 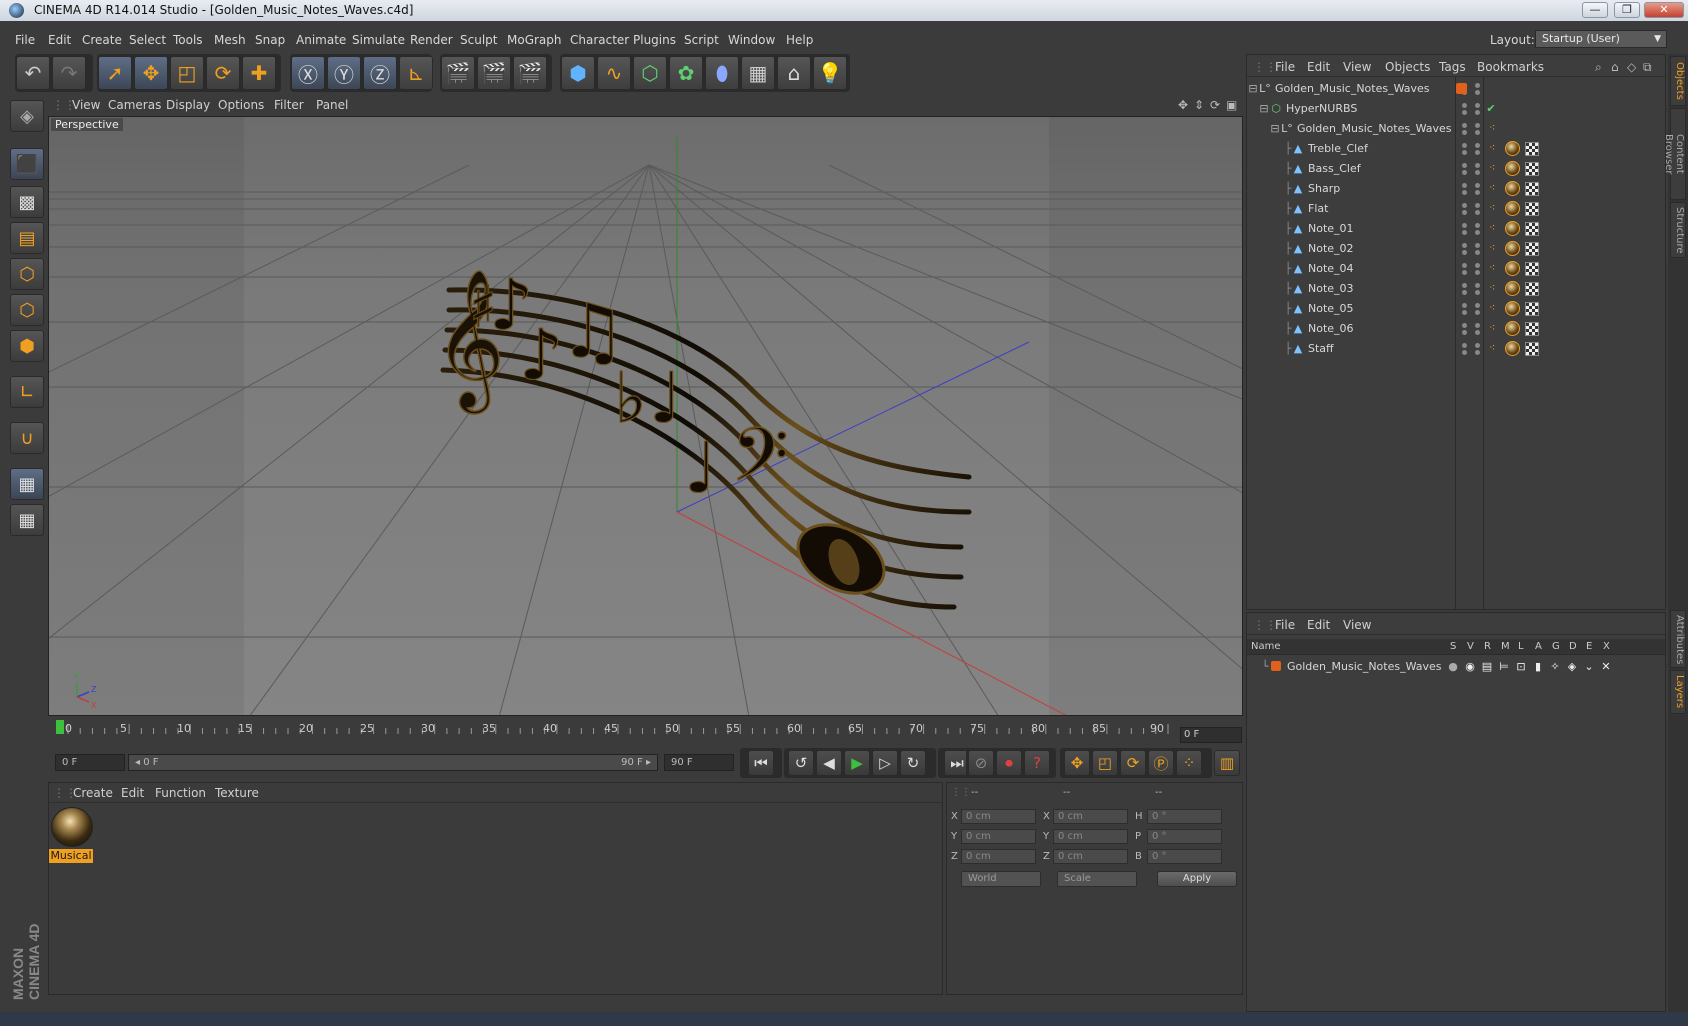 What do you see at coordinates (187, 73) in the screenshot?
I see `scale-tool-button: ◰` at bounding box center [187, 73].